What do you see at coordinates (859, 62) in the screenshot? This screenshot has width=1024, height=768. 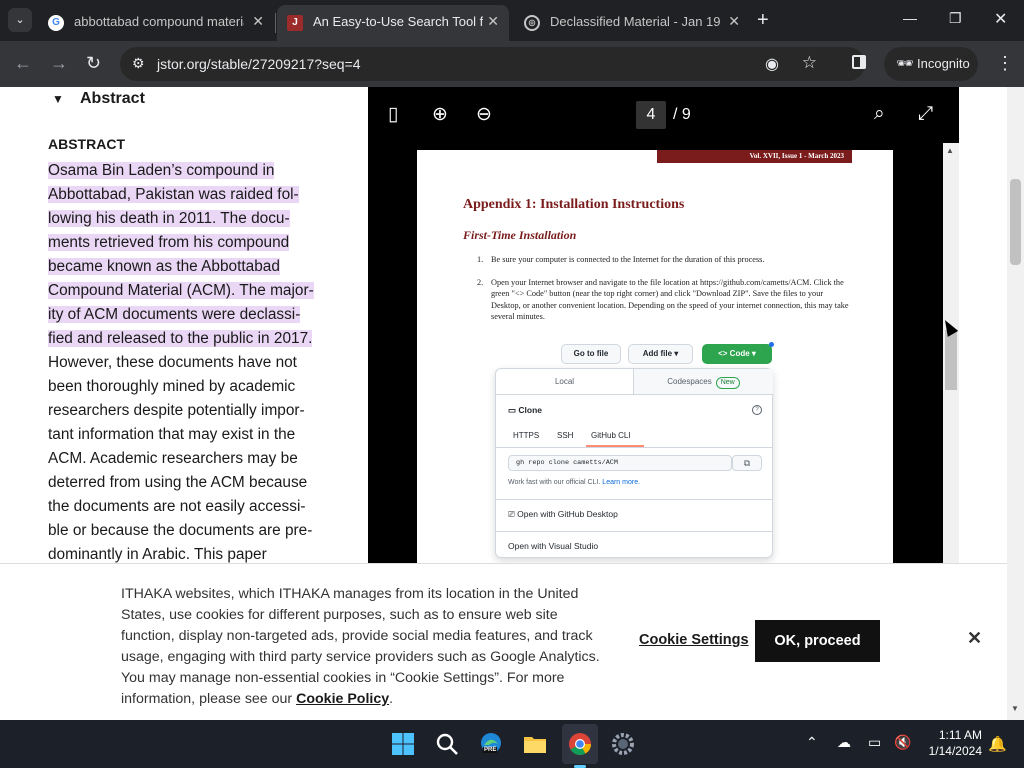 I see `side-panel-icon` at bounding box center [859, 62].